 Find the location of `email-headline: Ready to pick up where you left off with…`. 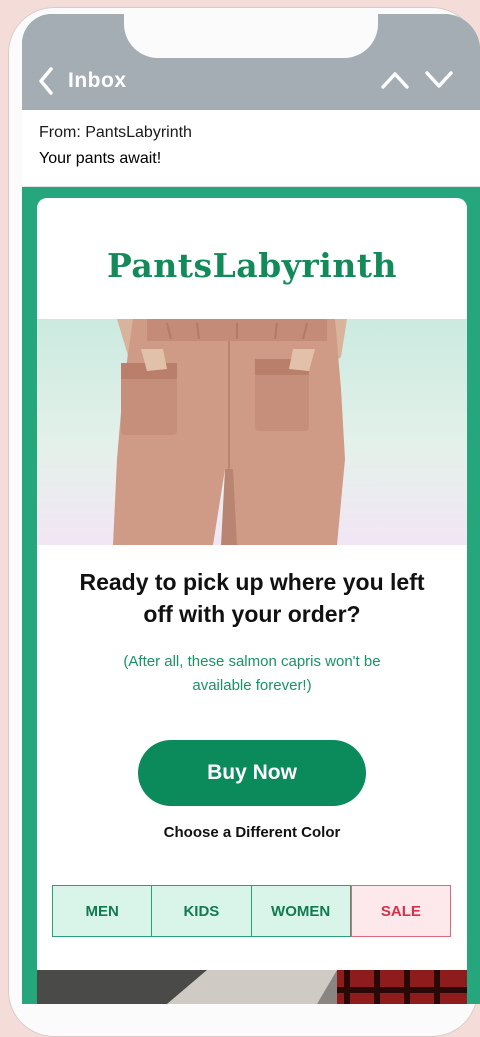

email-headline: Ready to pick up where you left off with… is located at coordinates (252, 598).